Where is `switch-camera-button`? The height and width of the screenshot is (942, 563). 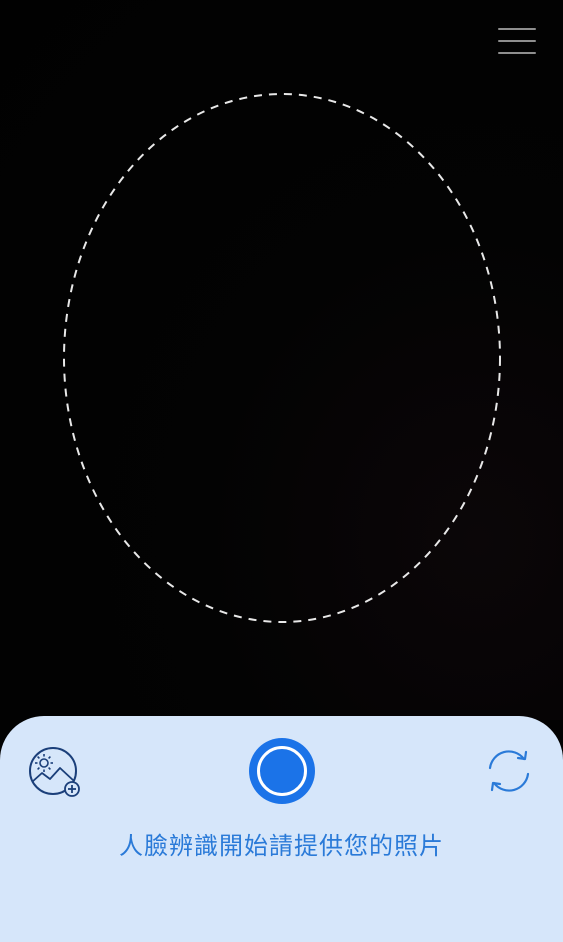
switch-camera-button is located at coordinates (509, 771).